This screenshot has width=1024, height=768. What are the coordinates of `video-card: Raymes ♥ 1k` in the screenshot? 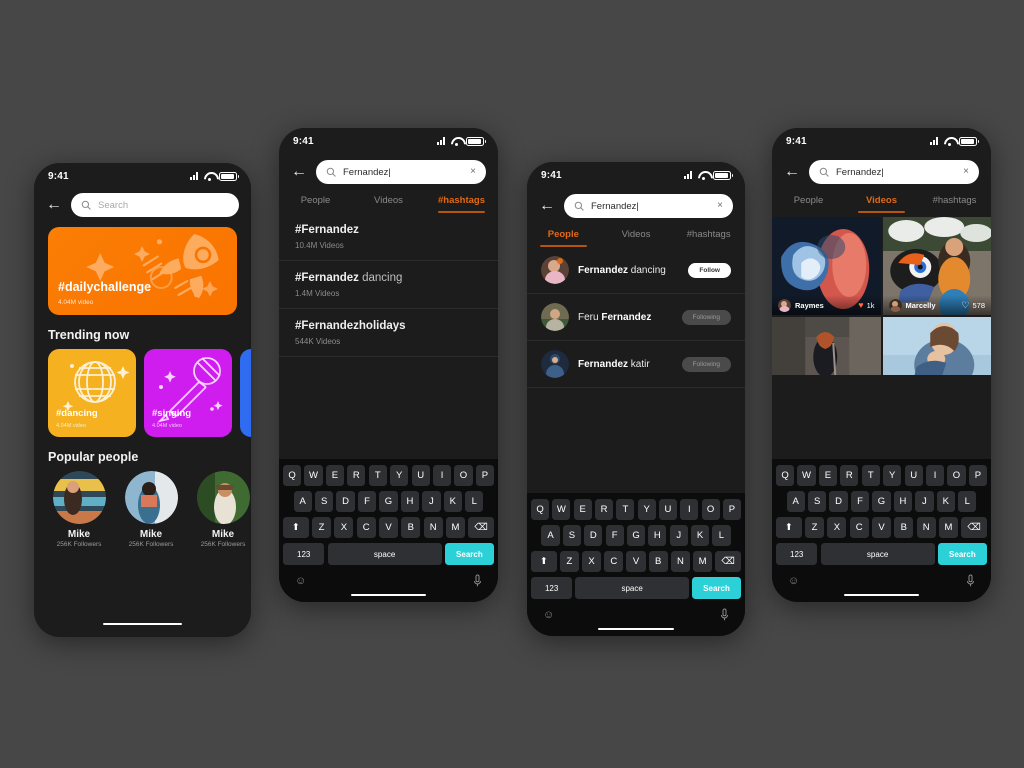 It's located at (826, 266).